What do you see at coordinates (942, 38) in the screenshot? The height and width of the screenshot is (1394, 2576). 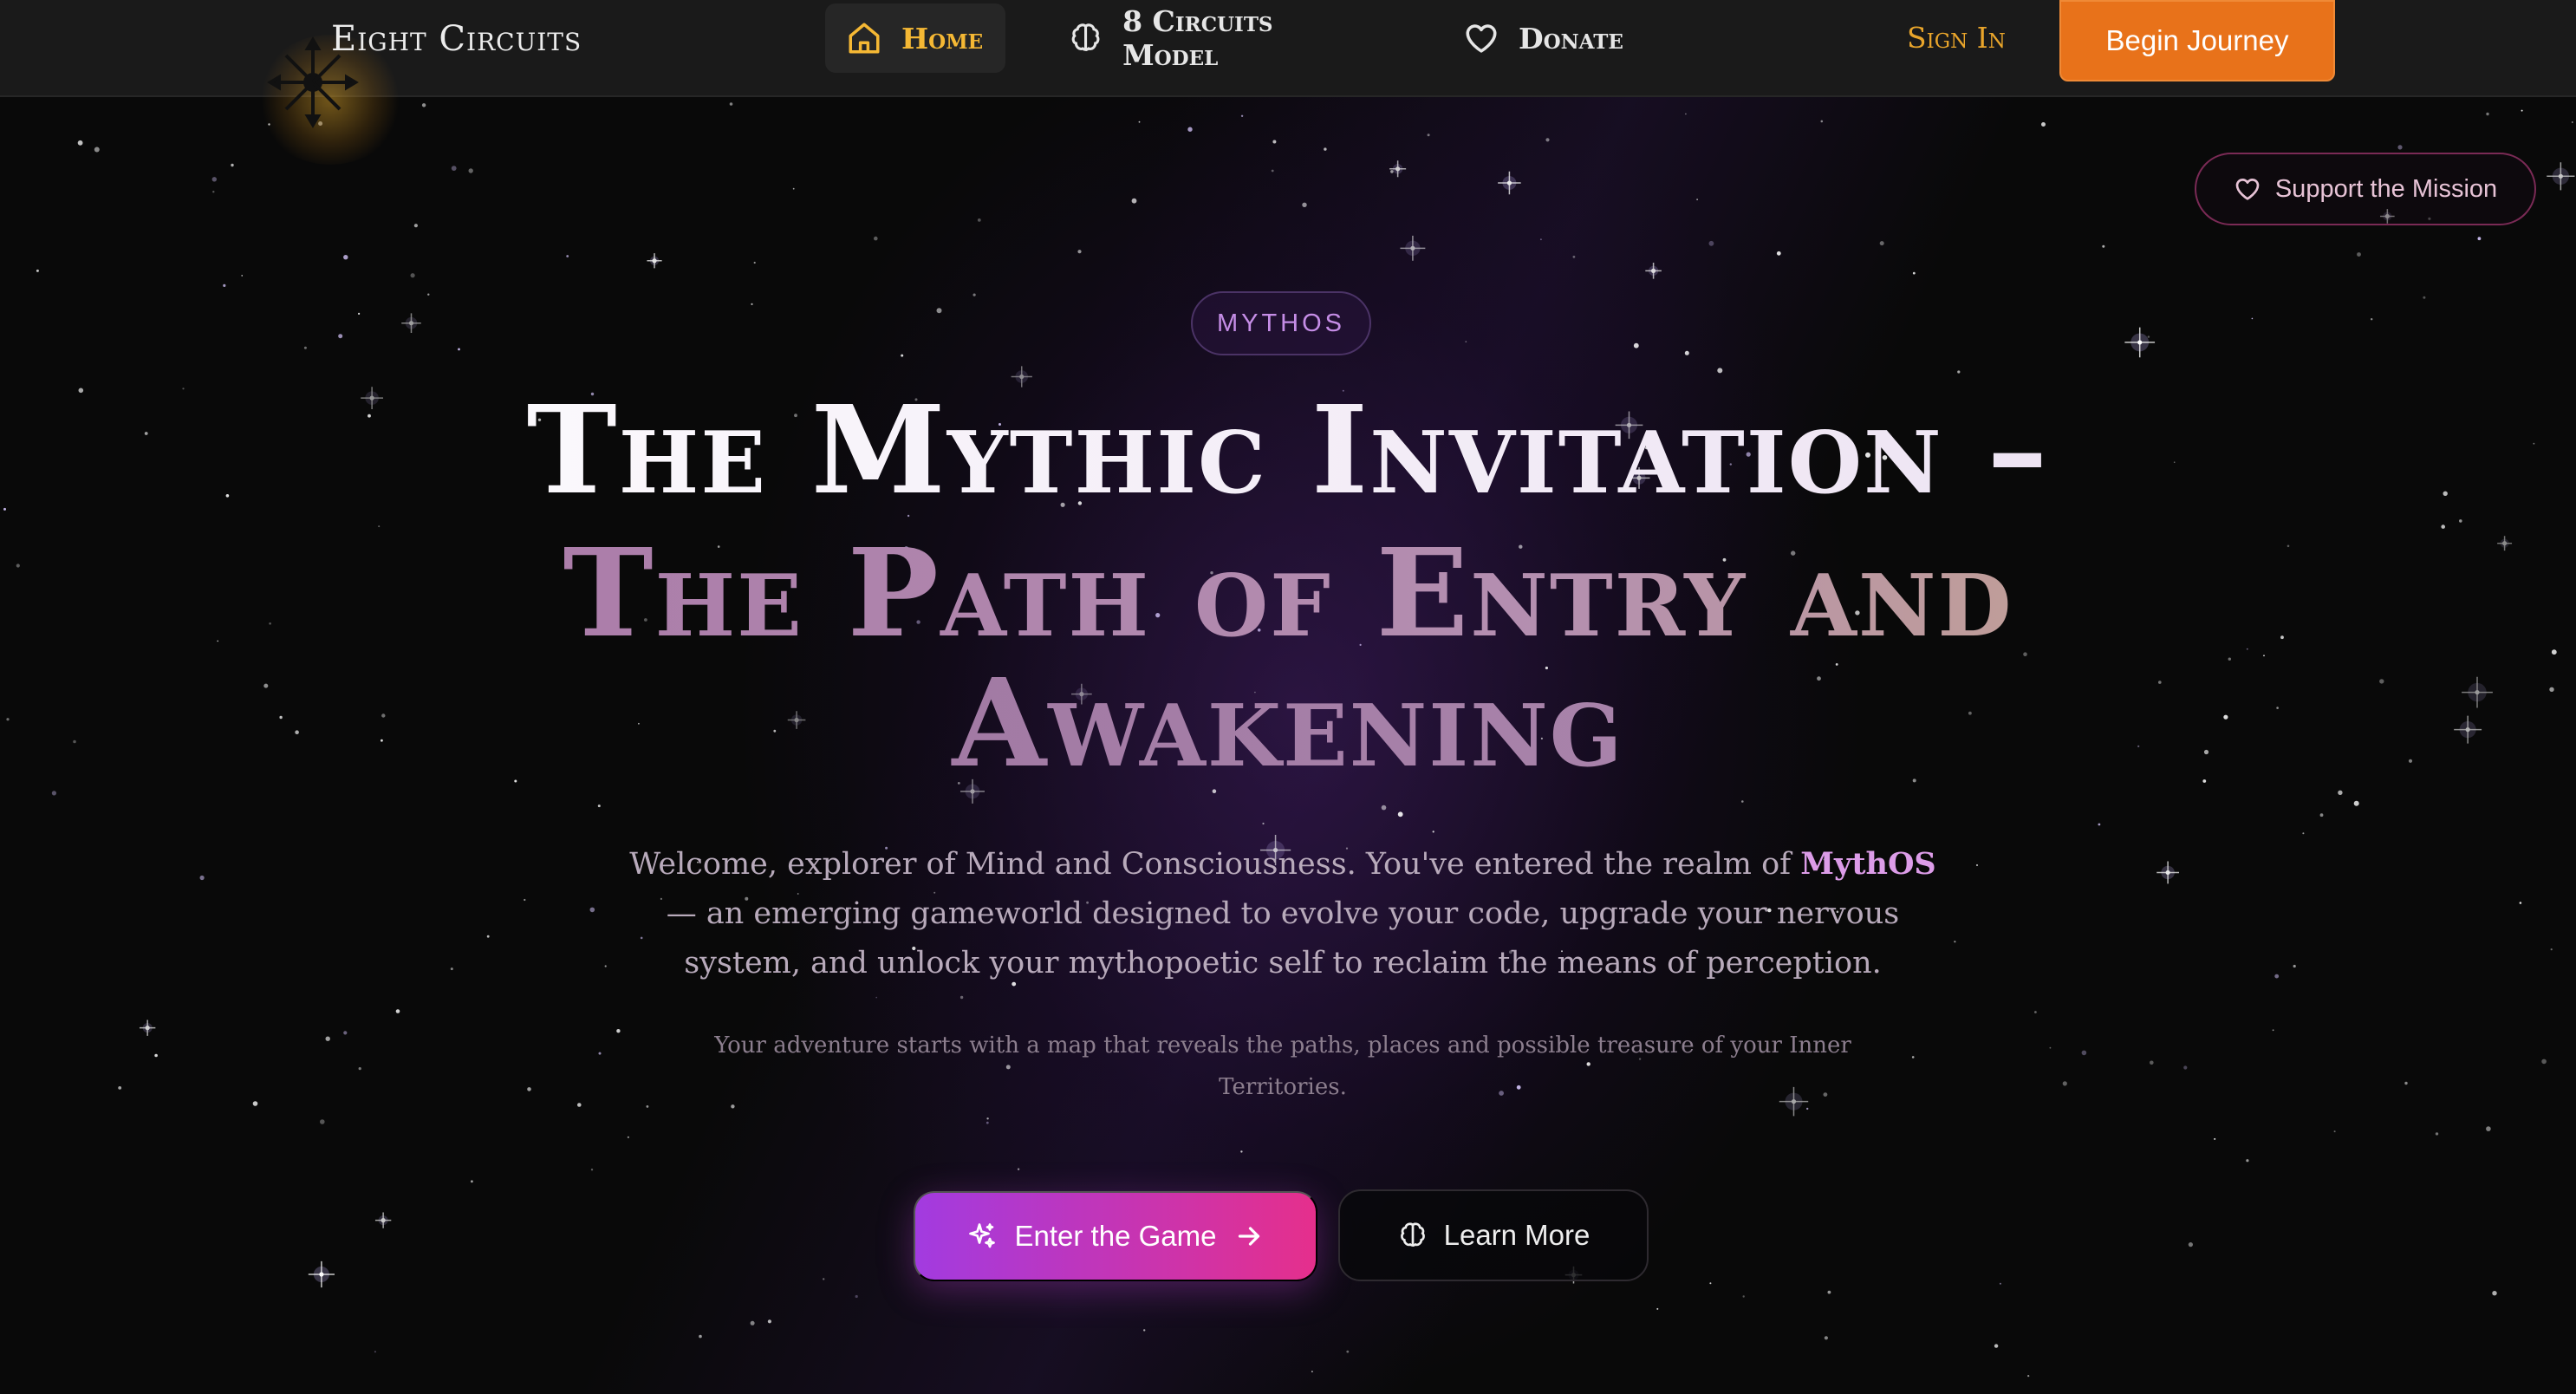 I see `nav-home-label: Home` at bounding box center [942, 38].